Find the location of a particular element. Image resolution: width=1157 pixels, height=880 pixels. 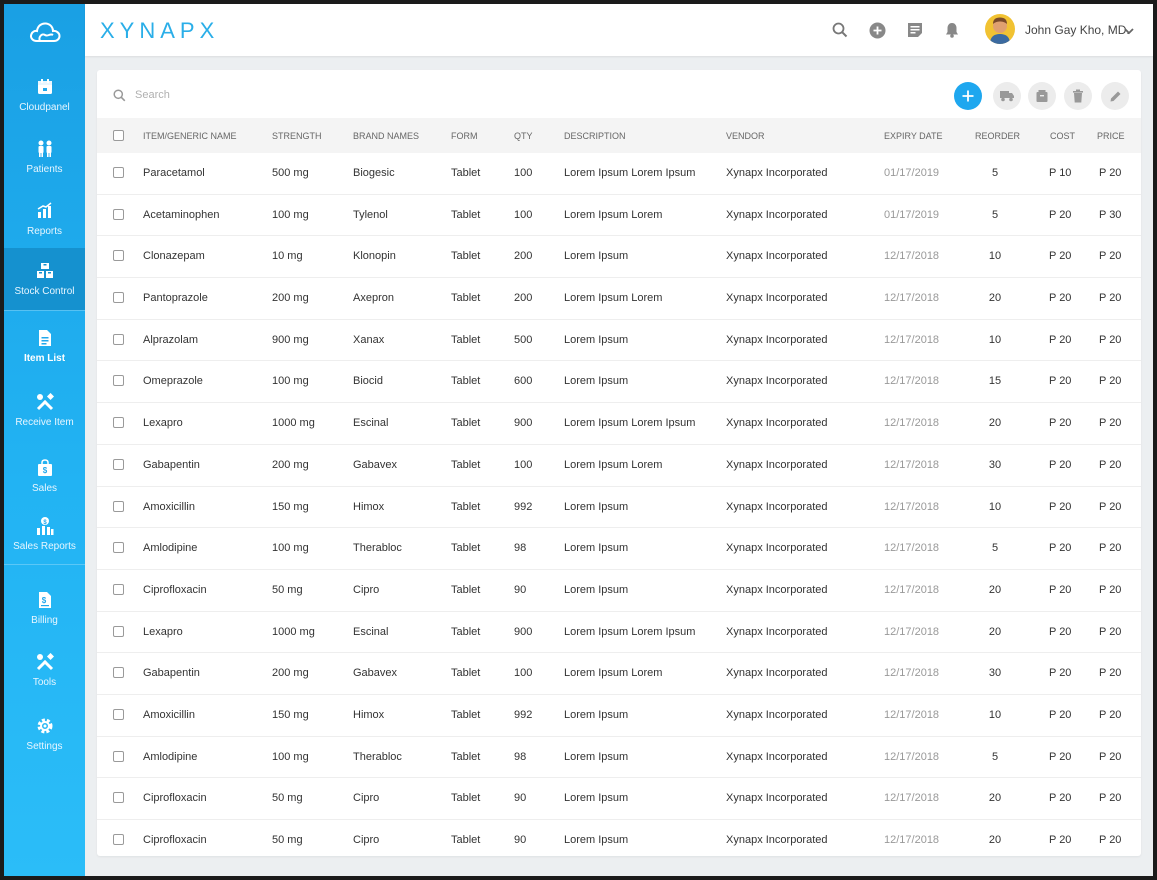

col-header-price: PRICE is located at coordinates (1111, 136).